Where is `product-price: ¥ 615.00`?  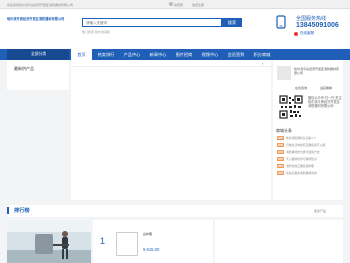
product-price: ¥ 615.00 is located at coordinates (151, 249).